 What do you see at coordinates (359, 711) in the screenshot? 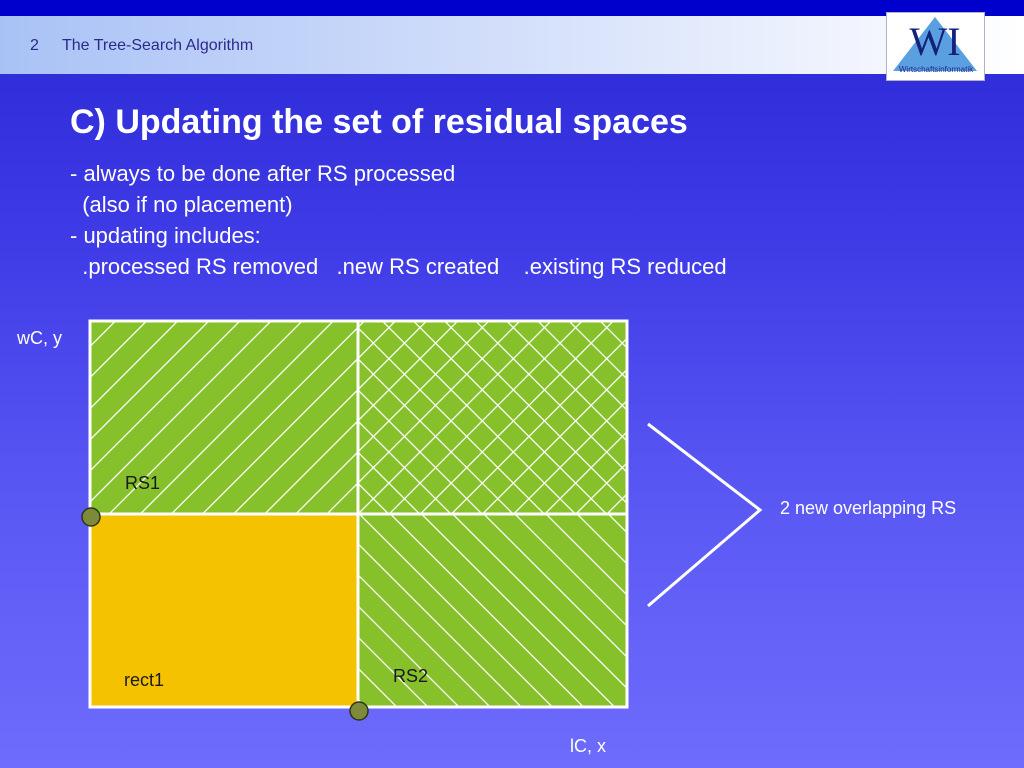
I see `corner-point-rs2` at bounding box center [359, 711].